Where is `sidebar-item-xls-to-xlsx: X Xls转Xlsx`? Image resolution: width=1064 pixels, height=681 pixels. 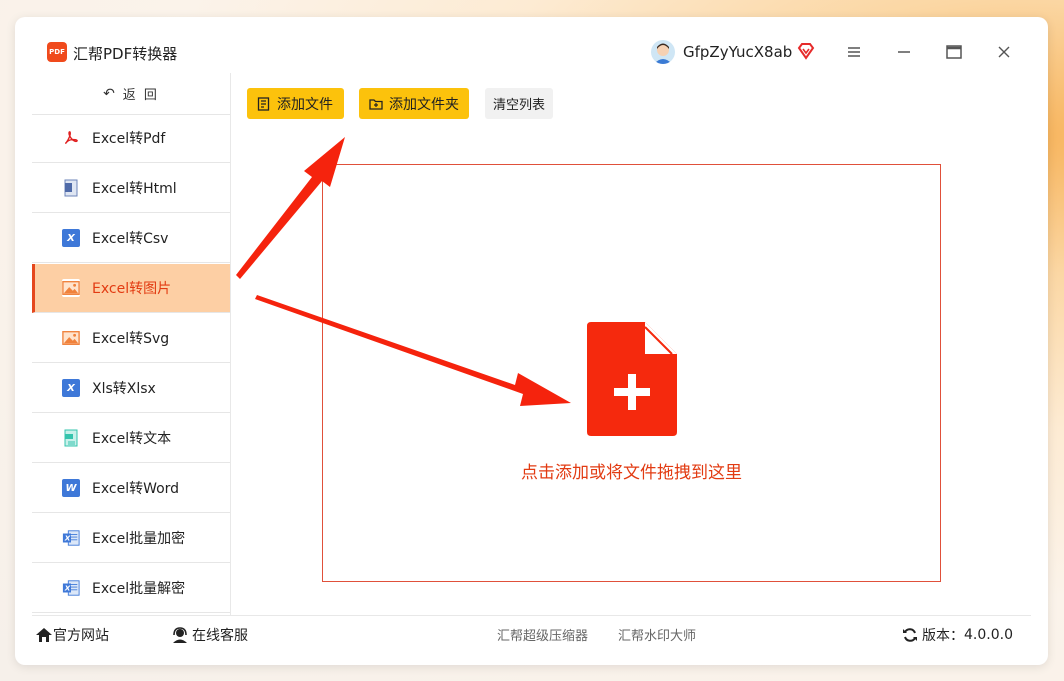
sidebar-item-xls-to-xlsx: X Xls转Xlsx is located at coordinates (131, 388).